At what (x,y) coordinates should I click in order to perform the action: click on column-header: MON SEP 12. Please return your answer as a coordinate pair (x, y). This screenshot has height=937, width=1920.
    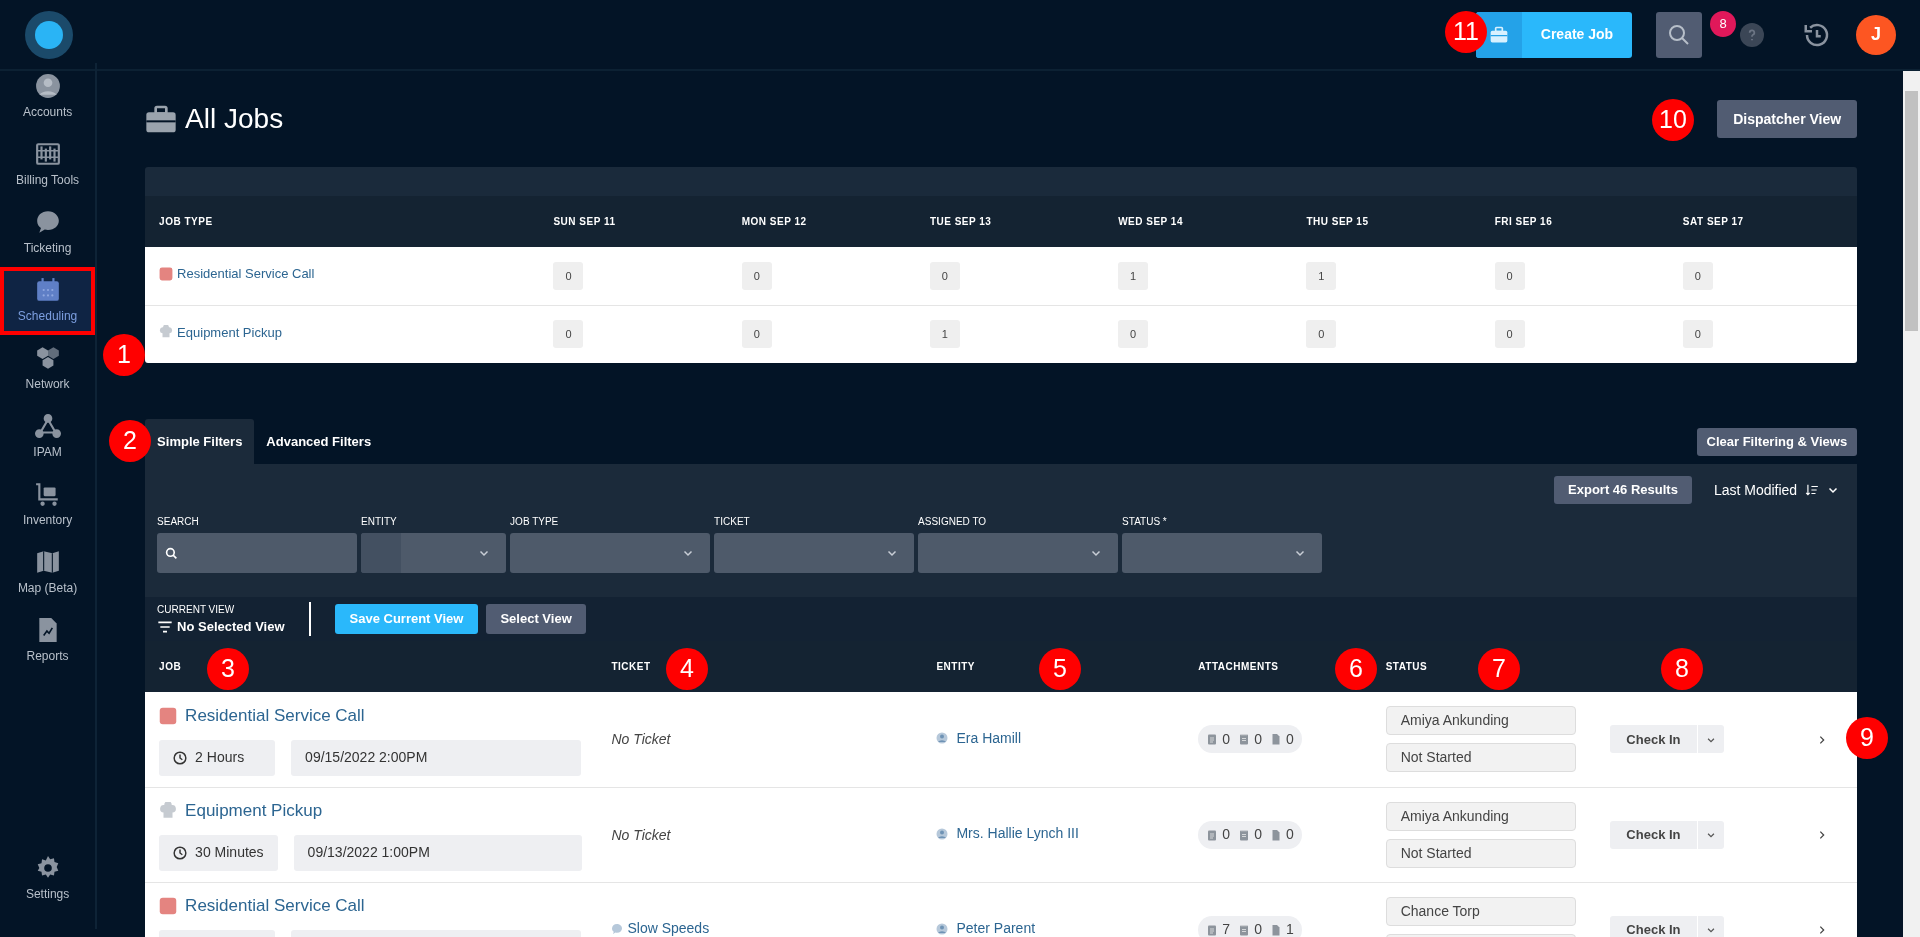
    Looking at the image, I should click on (821, 221).